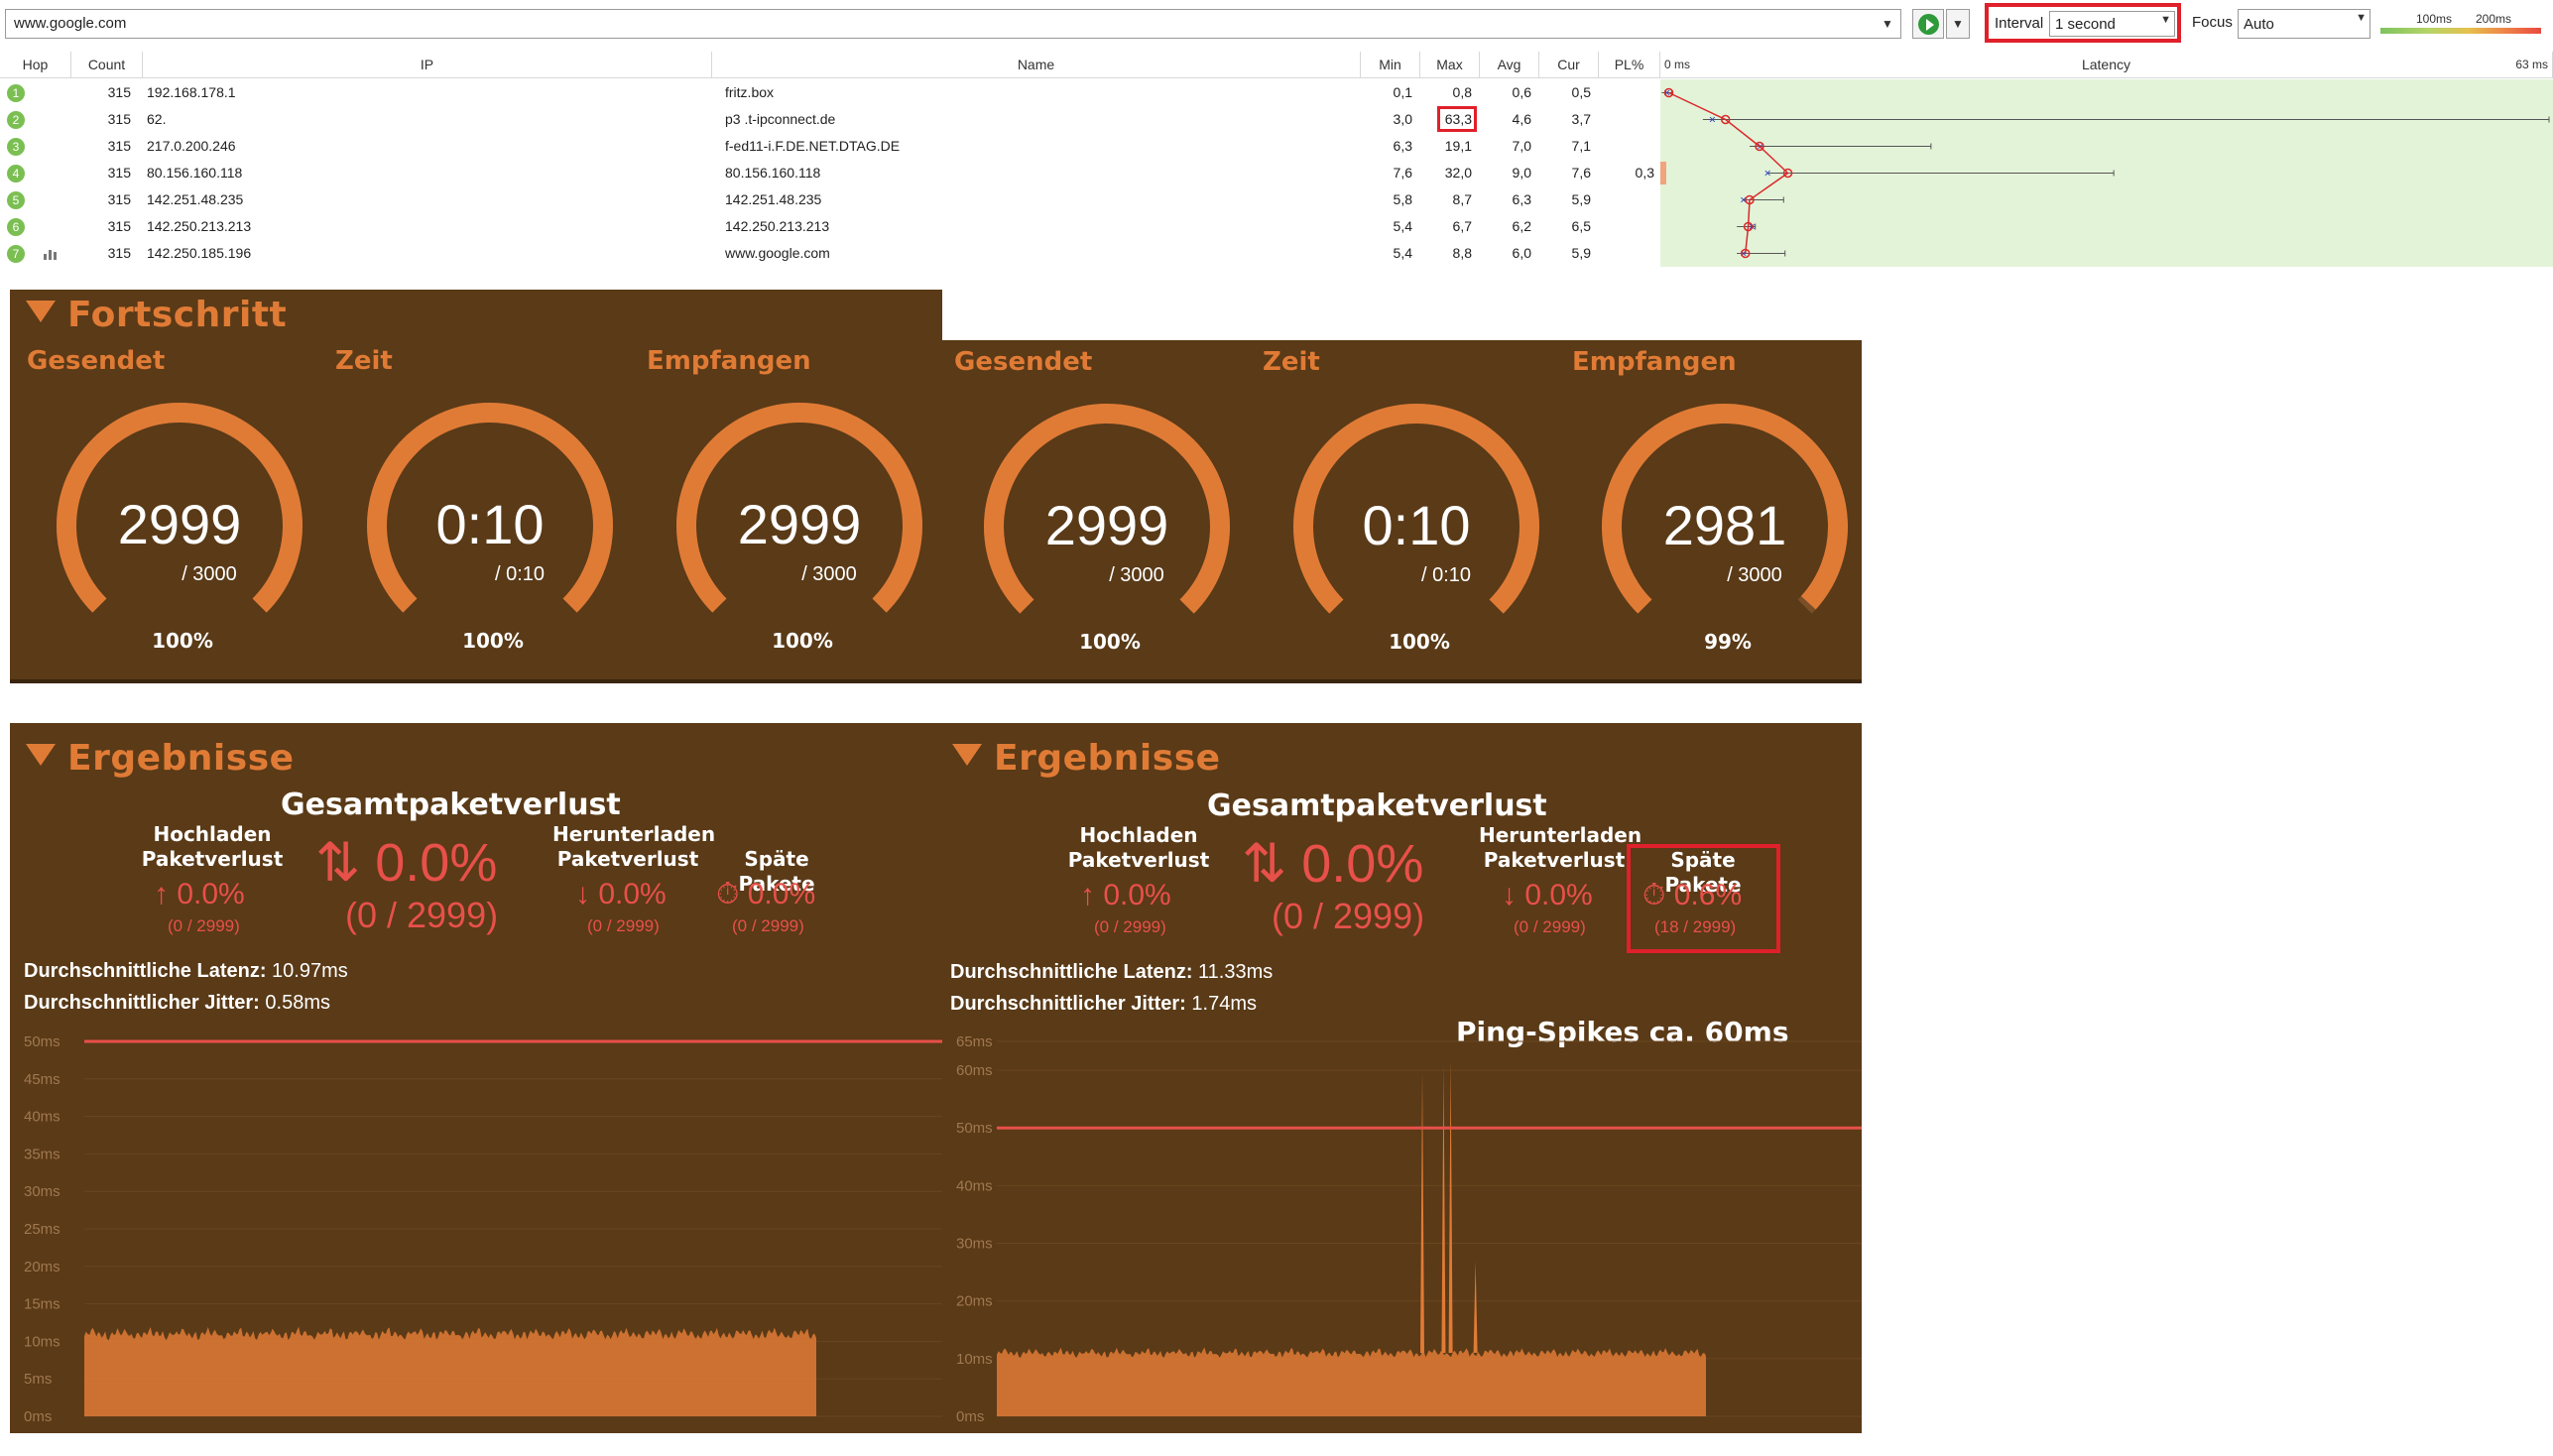 The height and width of the screenshot is (1456, 2553). What do you see at coordinates (1728, 642) in the screenshot?
I see `gauge-percent: 99%` at bounding box center [1728, 642].